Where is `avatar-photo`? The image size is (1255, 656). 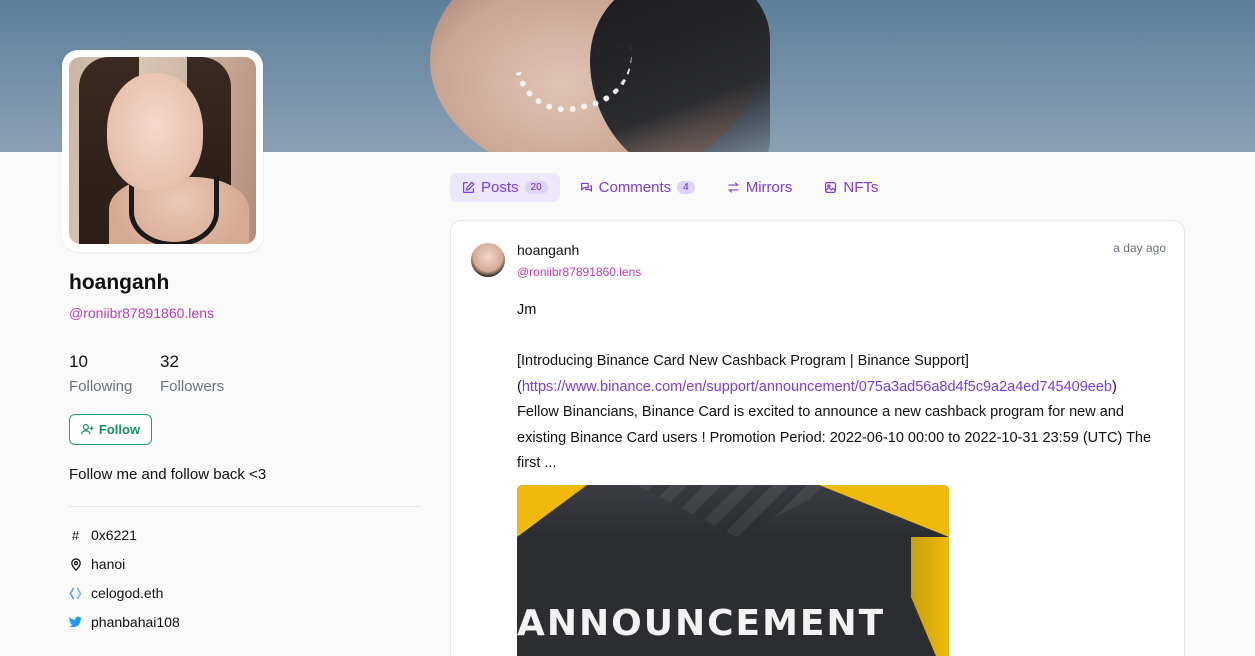
avatar-photo is located at coordinates (162, 150).